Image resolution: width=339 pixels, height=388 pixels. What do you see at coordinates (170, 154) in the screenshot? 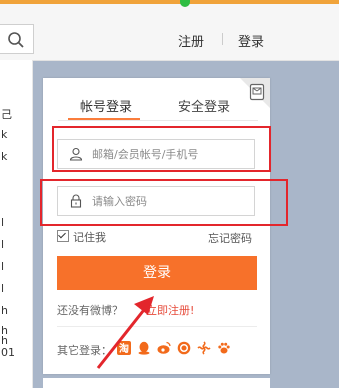
I see `username-input` at bounding box center [170, 154].